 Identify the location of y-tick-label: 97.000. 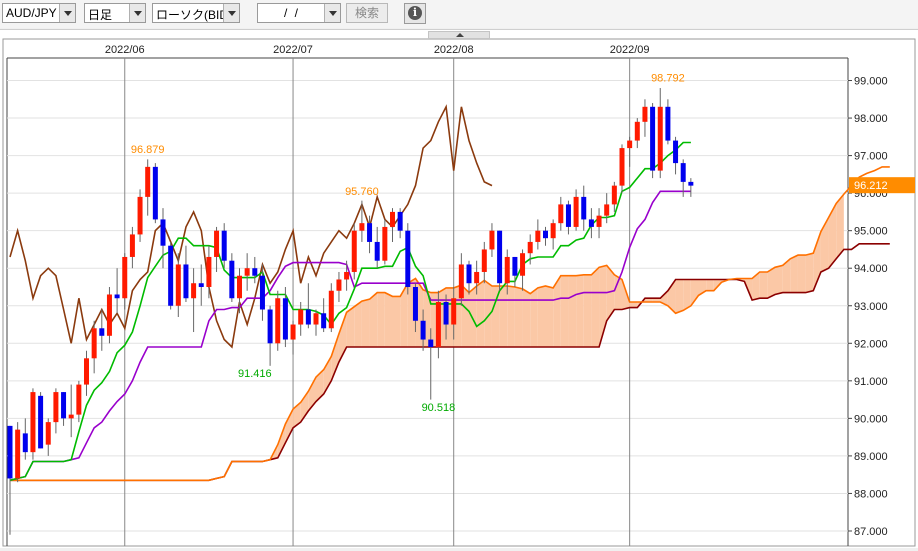
(871, 157).